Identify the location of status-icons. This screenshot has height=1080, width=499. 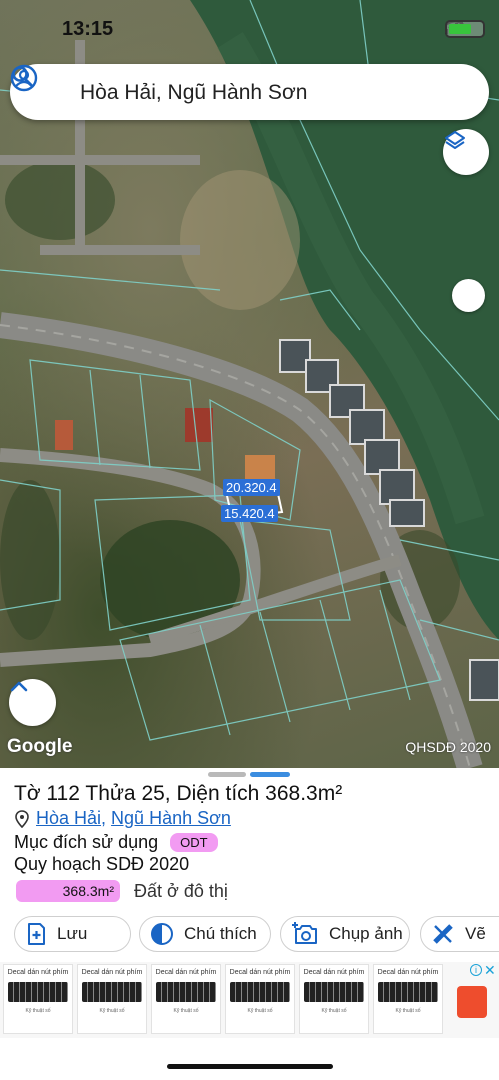
(465, 29).